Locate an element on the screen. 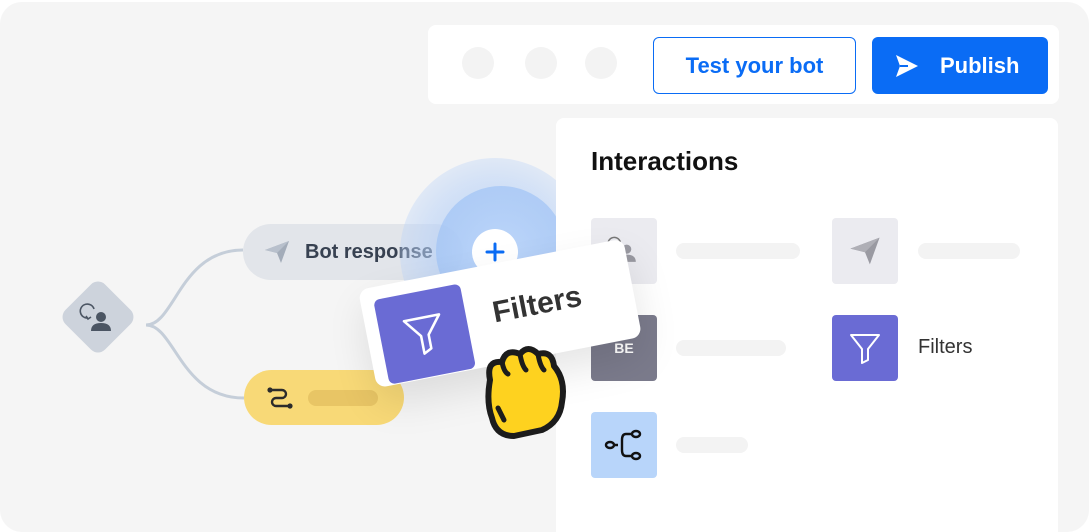  publish-button: Publish is located at coordinates (960, 65).